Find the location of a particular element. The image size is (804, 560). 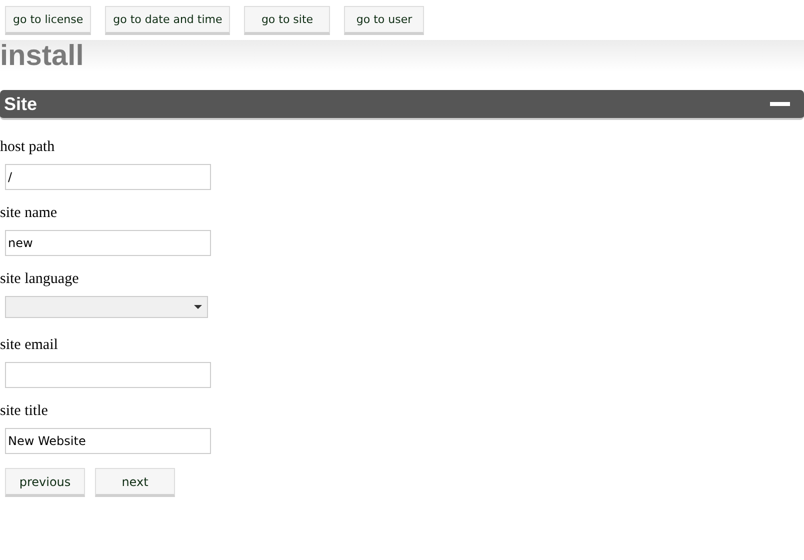

input-field: New Website is located at coordinates (108, 441).